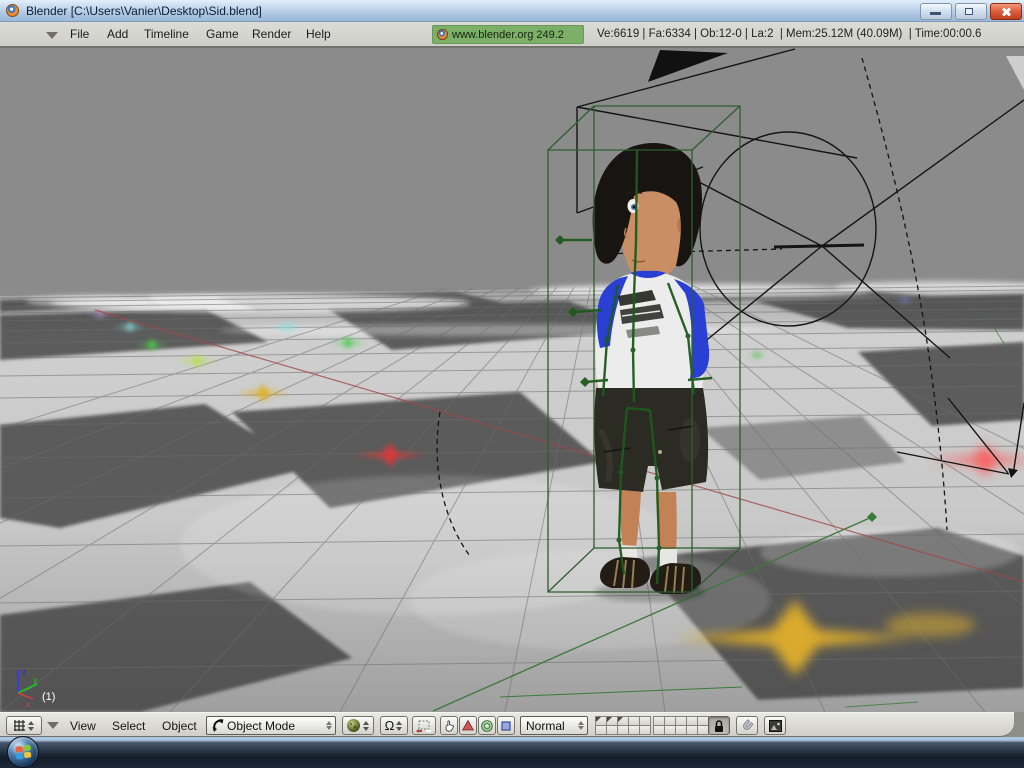 Image resolution: width=1024 pixels, height=768 pixels. Describe the element at coordinates (353, 725) in the screenshot. I see `shaded-sphere-icon` at that location.